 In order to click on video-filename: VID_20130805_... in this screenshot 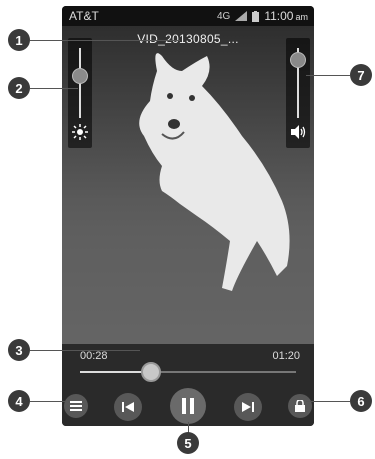, I will do `click(188, 39)`.